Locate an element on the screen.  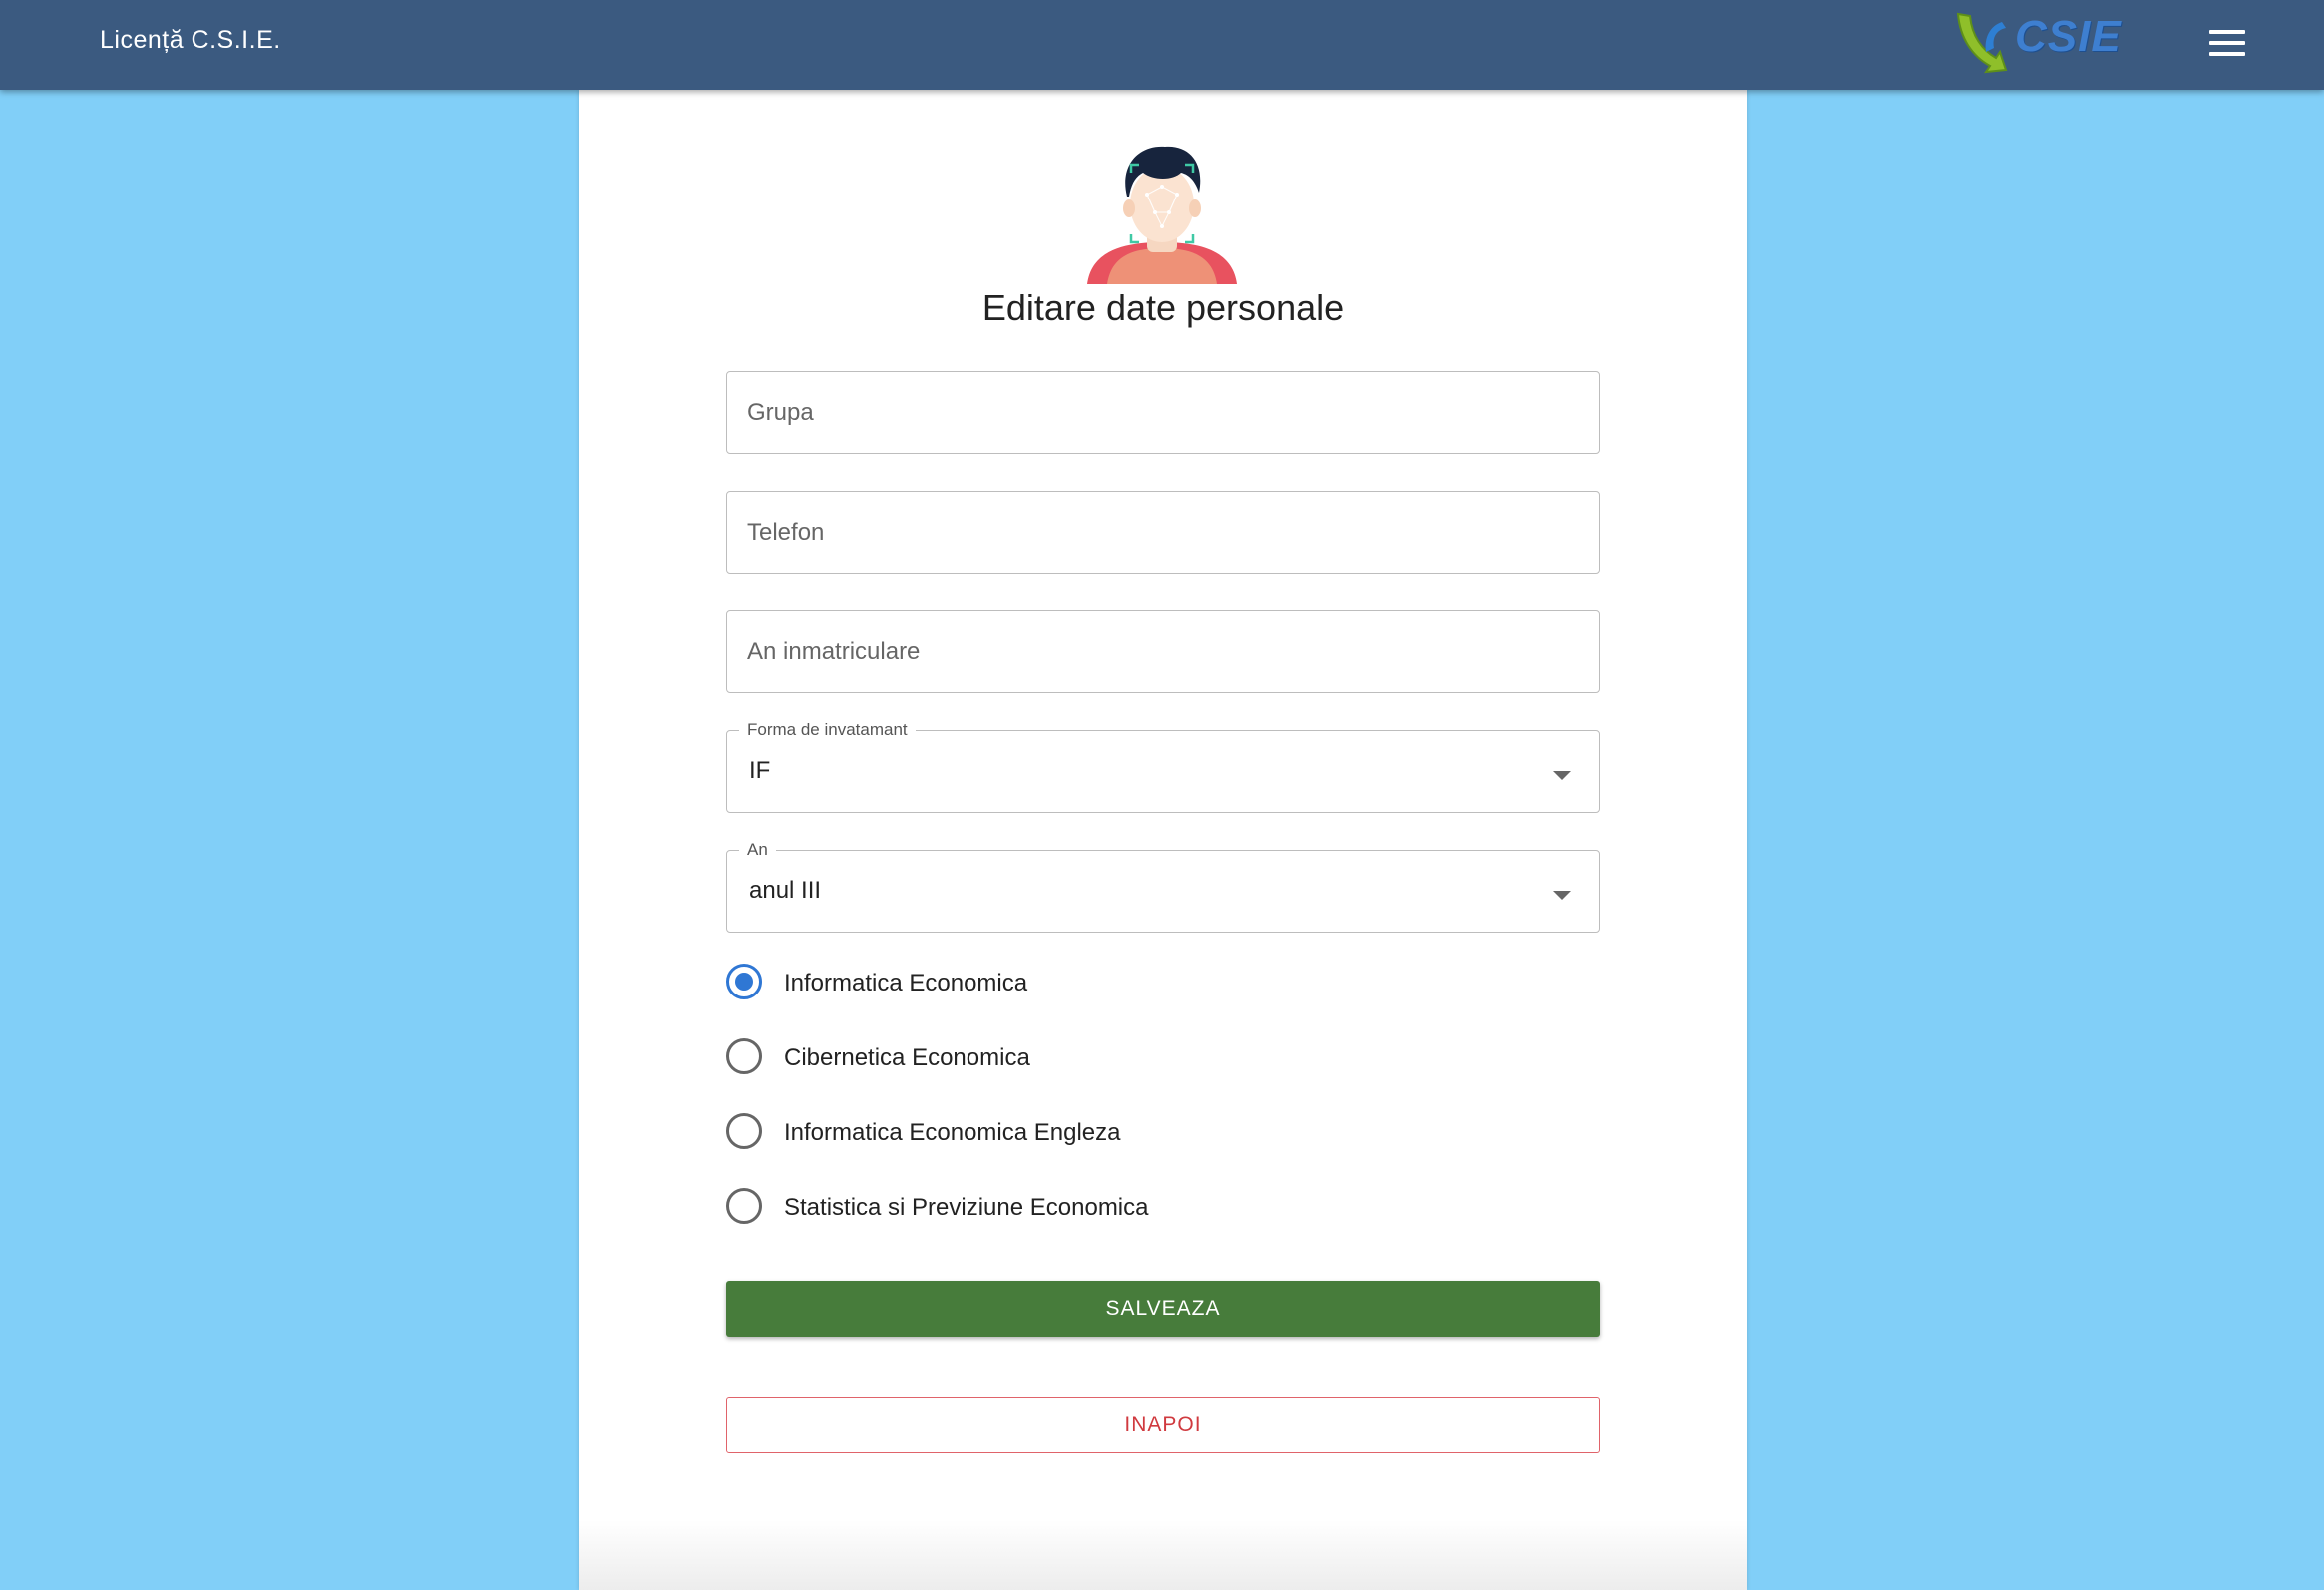
an-value: anul III is located at coordinates (785, 890).